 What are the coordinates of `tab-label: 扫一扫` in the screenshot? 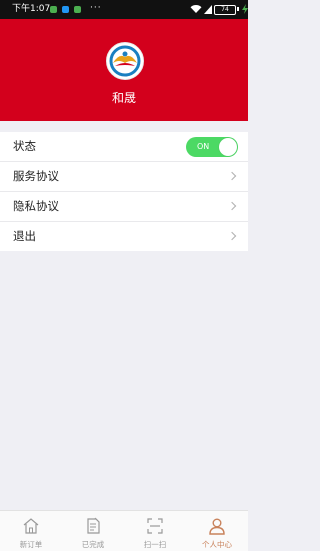 It's located at (155, 544).